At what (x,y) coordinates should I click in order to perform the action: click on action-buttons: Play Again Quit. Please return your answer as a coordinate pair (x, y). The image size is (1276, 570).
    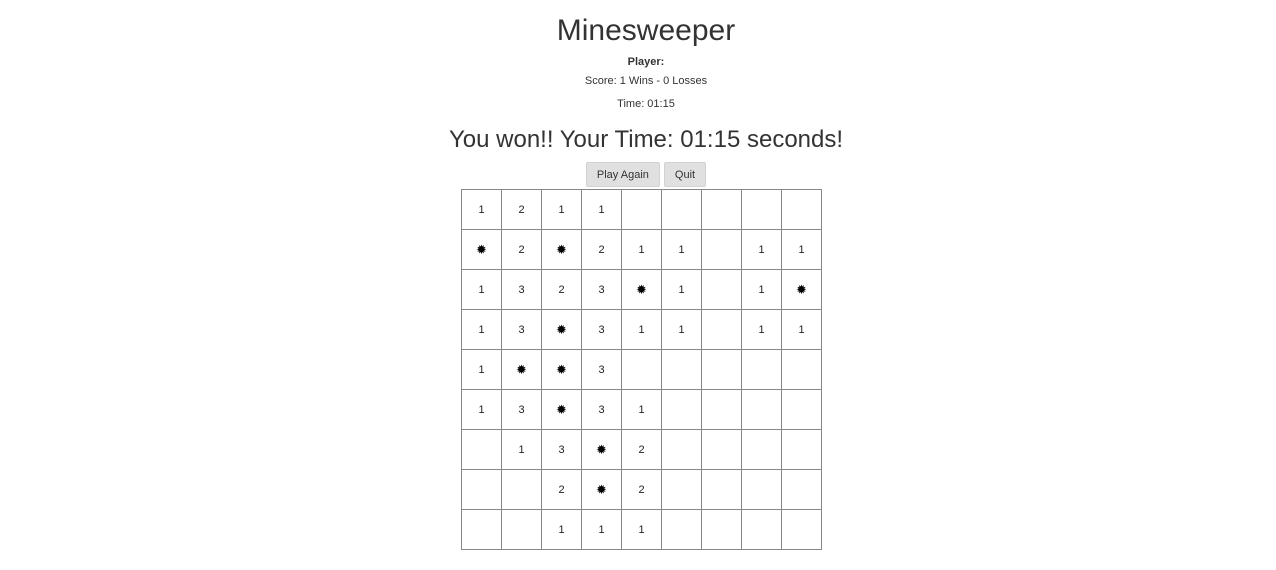
    Looking at the image, I should click on (638, 174).